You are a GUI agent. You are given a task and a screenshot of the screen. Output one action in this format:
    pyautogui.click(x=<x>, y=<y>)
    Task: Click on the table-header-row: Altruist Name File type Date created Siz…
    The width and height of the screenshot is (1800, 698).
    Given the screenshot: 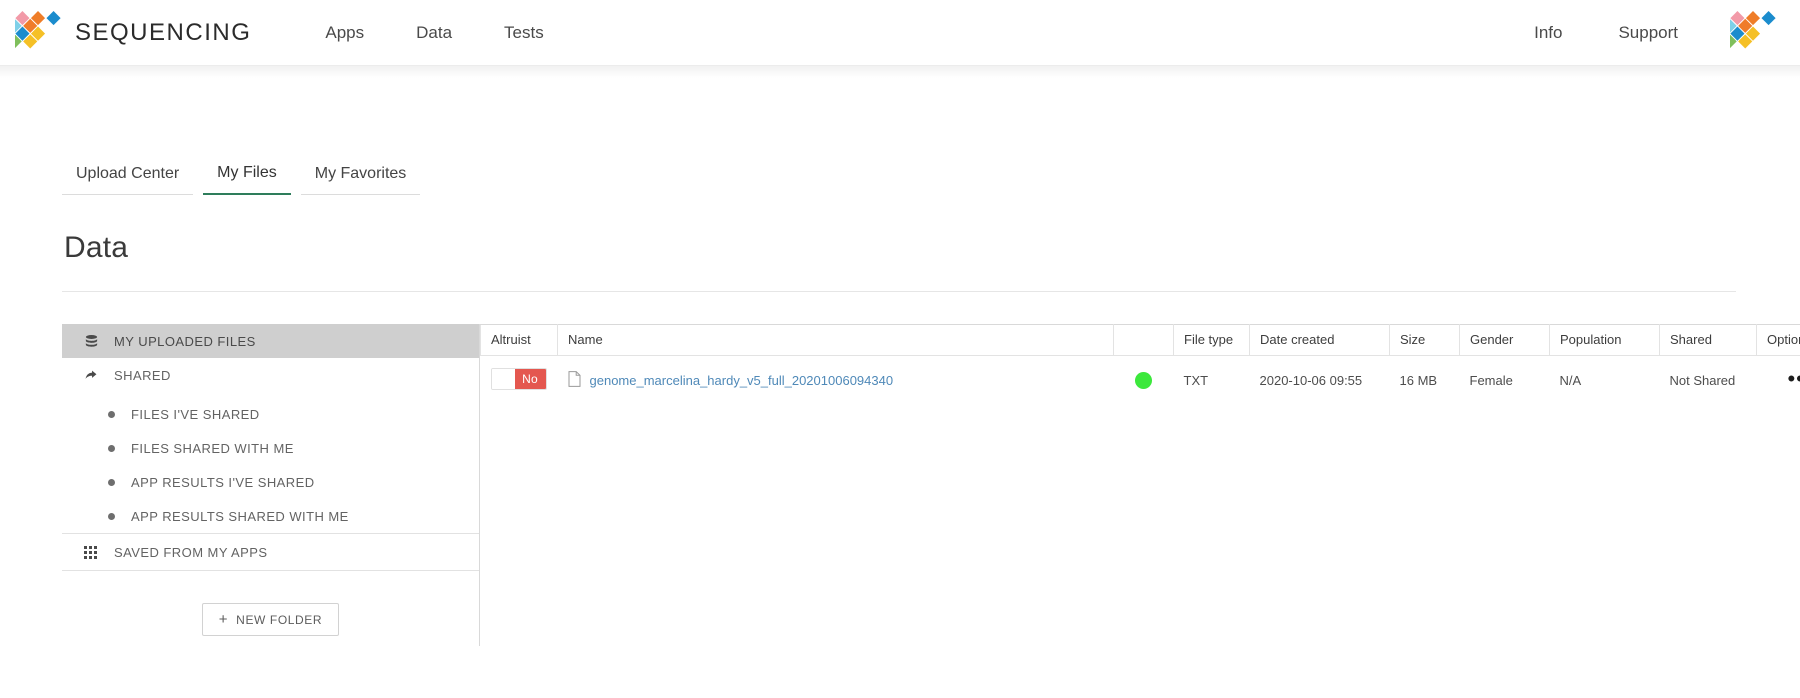 What is the action you would take?
    pyautogui.click(x=1140, y=340)
    